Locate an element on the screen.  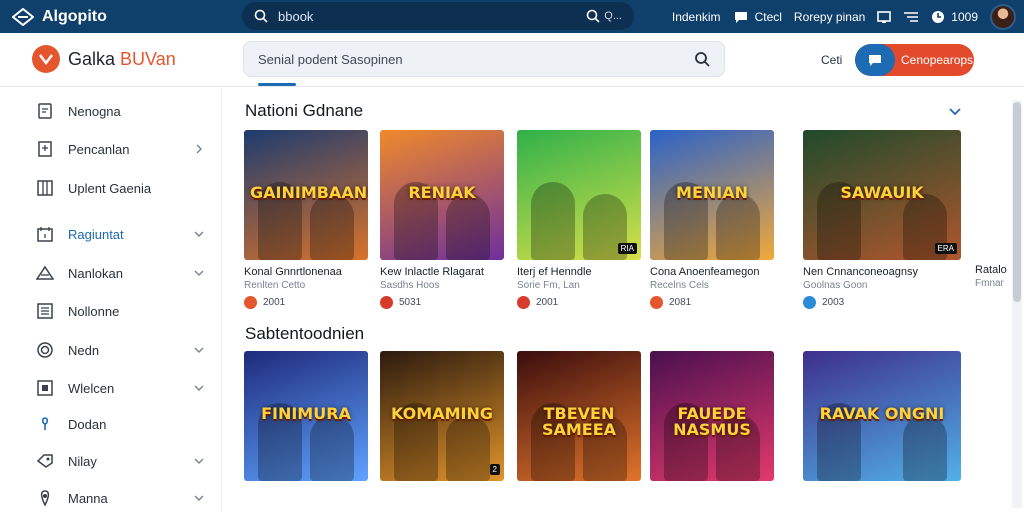
game-thumbnail: FINIMURA is located at coordinates (306, 416).